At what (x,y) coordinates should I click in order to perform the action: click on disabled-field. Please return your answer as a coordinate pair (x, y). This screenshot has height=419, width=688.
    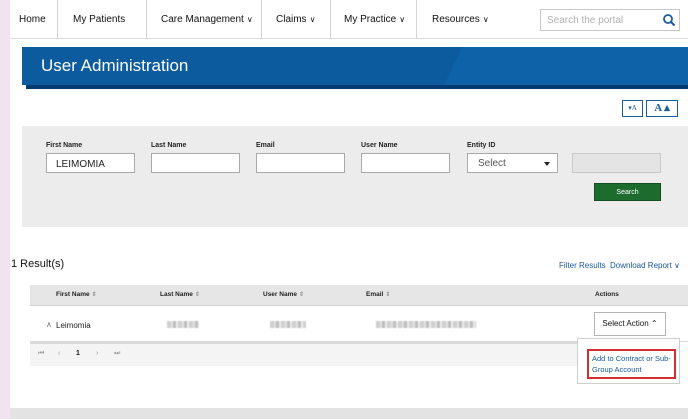
    Looking at the image, I should click on (616, 163).